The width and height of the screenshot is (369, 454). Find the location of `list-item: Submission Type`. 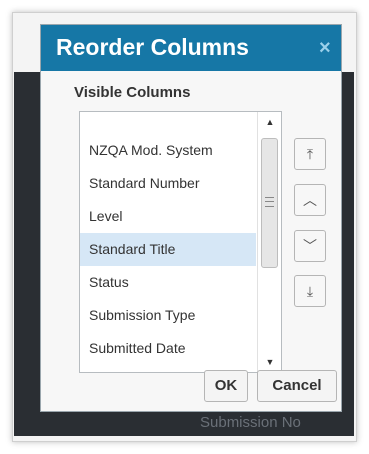

list-item: Submission Type is located at coordinates (168, 315).